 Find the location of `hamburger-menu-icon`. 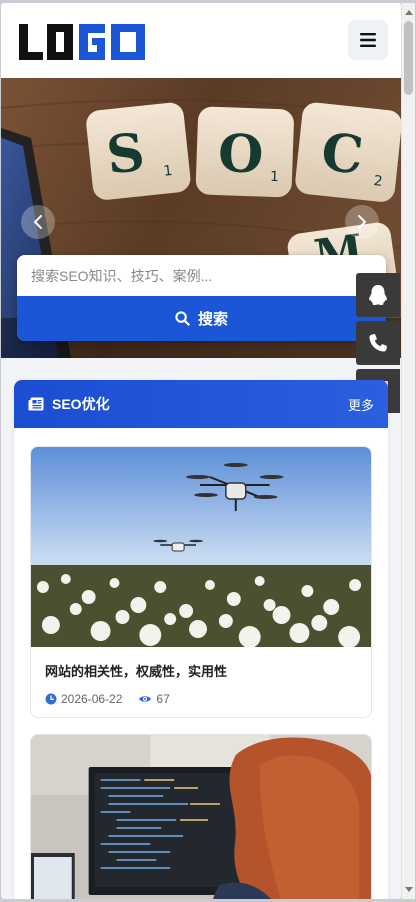

hamburger-menu-icon is located at coordinates (368, 40).